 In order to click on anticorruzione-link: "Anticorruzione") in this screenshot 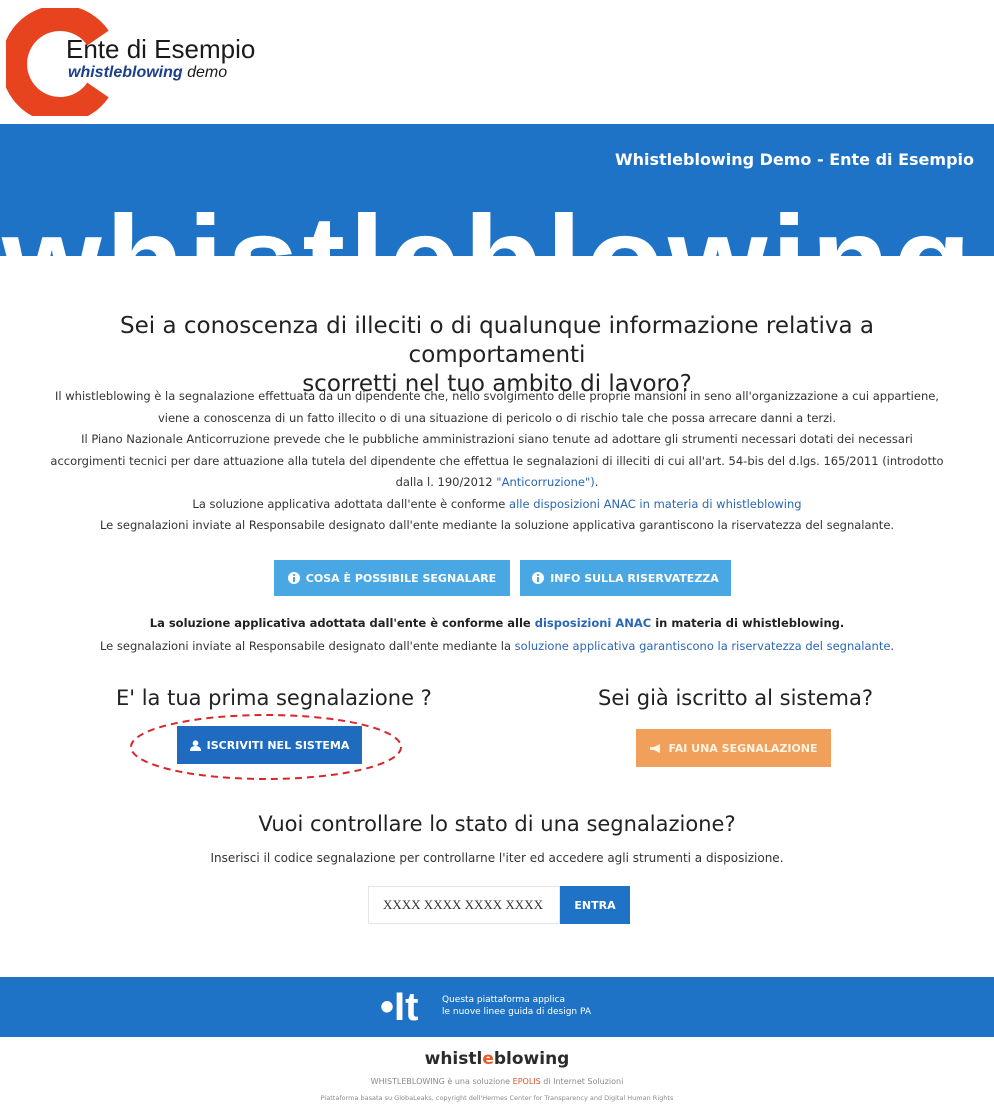, I will do `click(545, 482)`.